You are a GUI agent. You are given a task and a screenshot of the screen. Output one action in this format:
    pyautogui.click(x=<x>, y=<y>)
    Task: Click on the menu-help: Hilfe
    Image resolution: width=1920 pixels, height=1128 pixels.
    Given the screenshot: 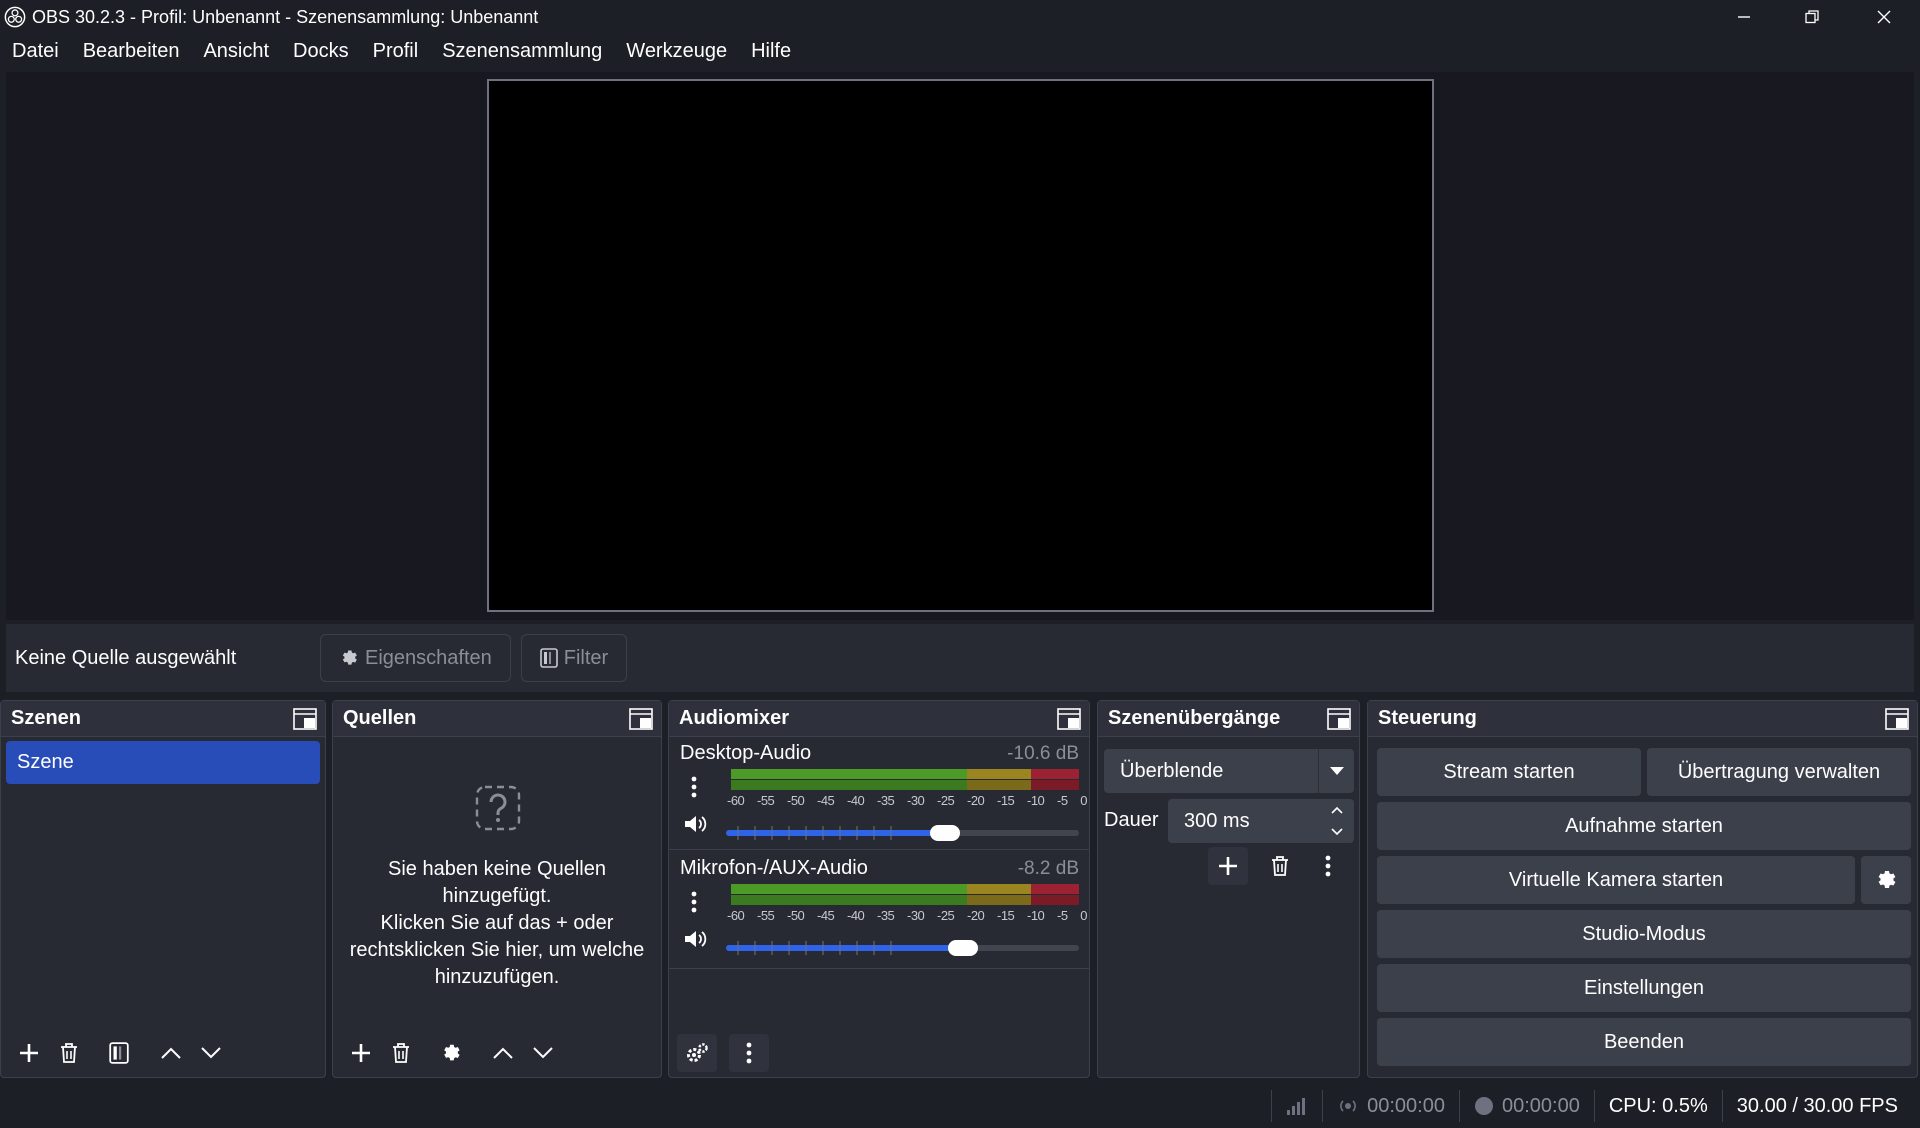 What is the action you would take?
    pyautogui.click(x=771, y=51)
    